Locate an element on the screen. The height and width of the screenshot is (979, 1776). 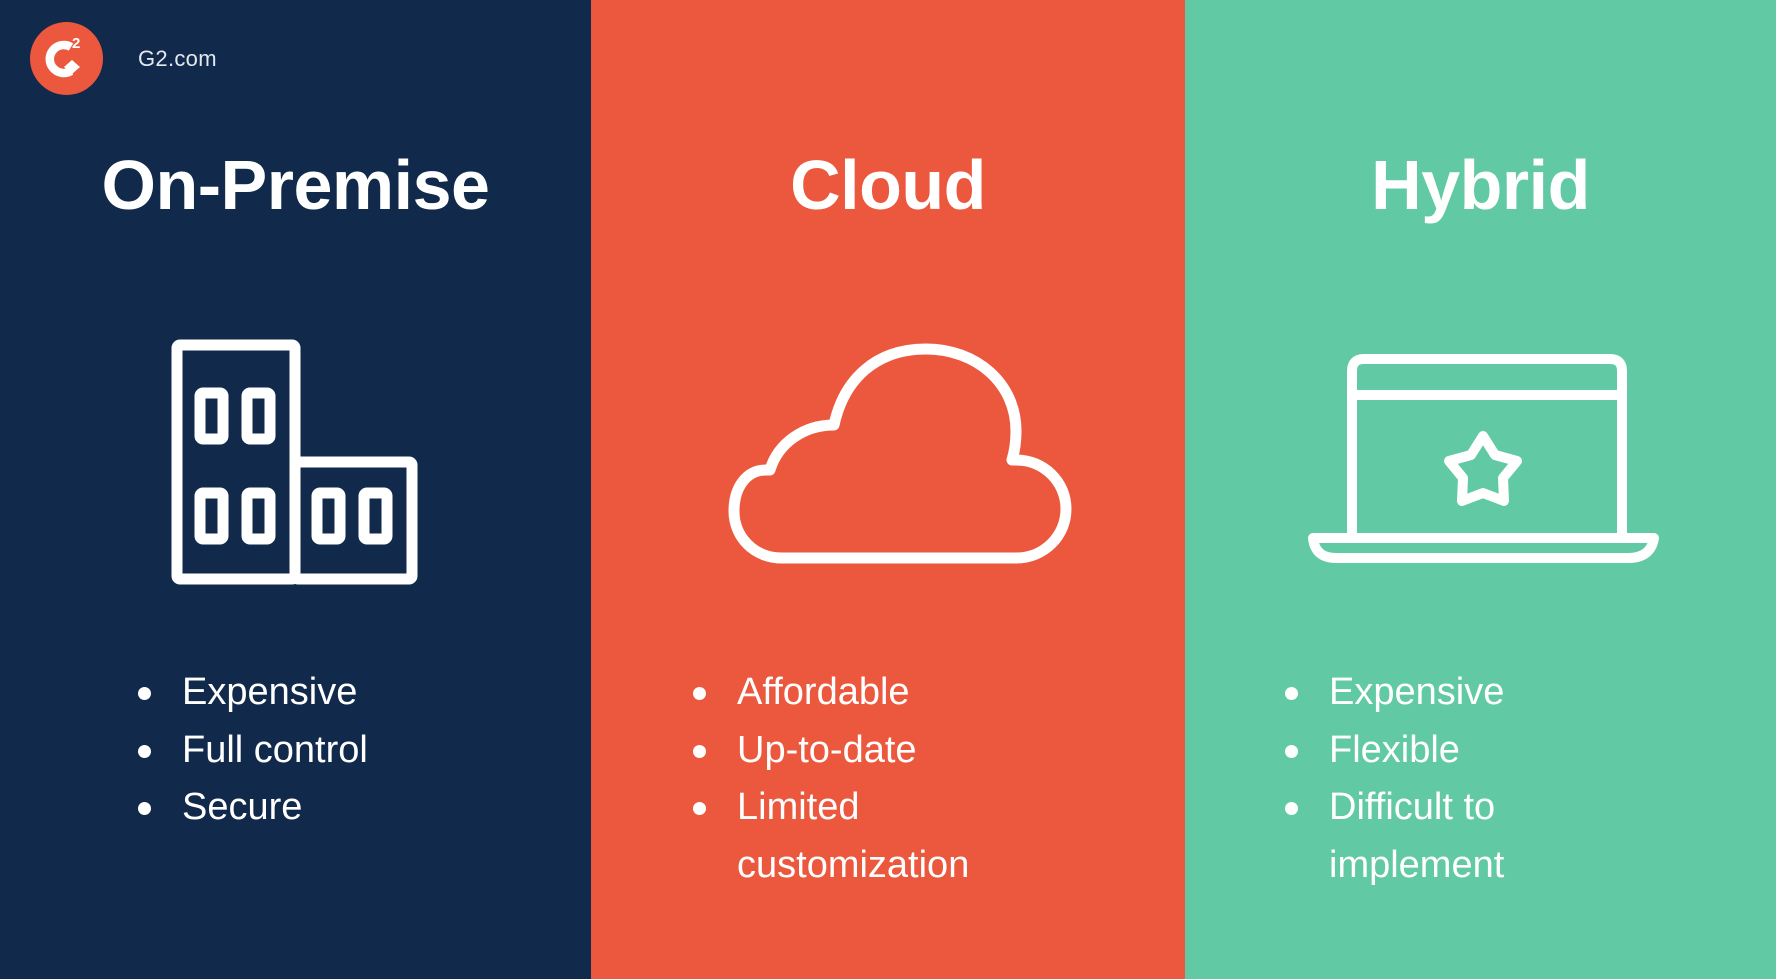
on-premise-feature-list: Expensive Full control Secure is located at coordinates (253, 750).